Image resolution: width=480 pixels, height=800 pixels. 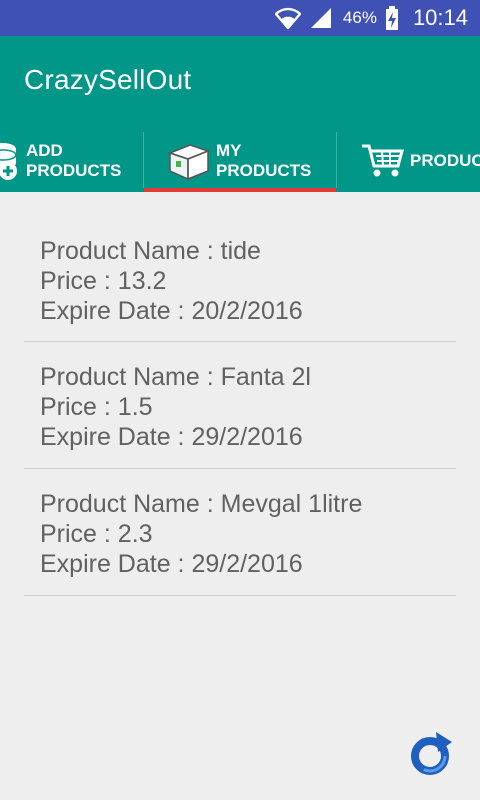 What do you see at coordinates (96, 534) in the screenshot?
I see `product-price: Price : 2.3` at bounding box center [96, 534].